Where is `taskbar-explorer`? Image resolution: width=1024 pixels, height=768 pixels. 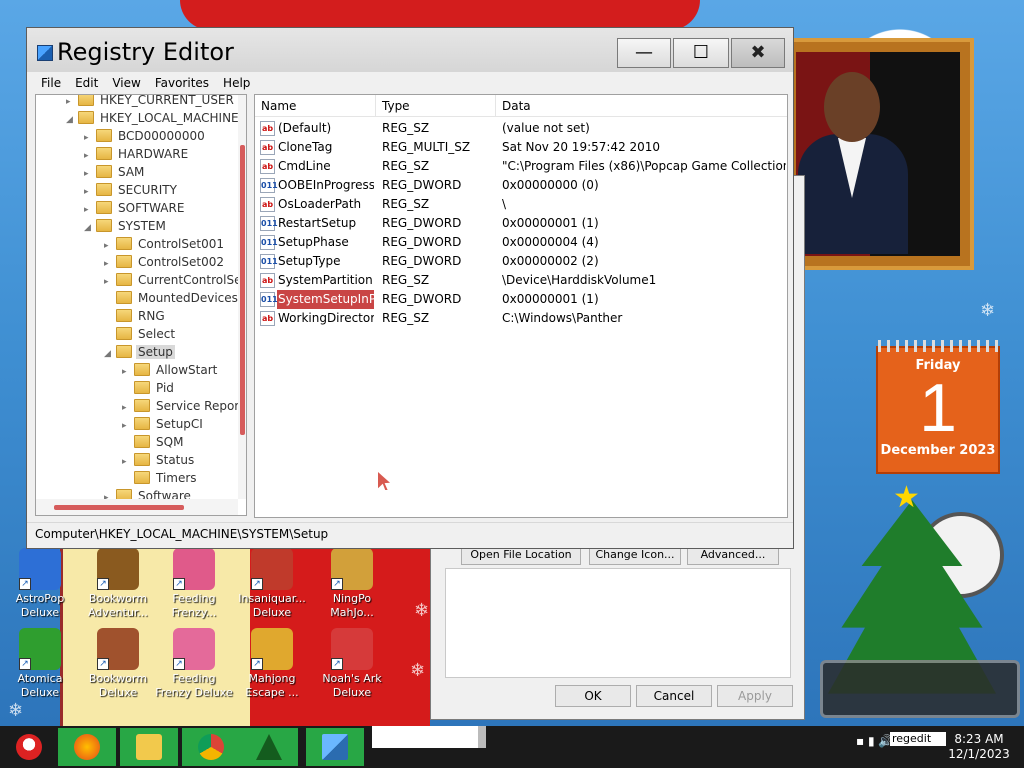 taskbar-explorer is located at coordinates (149, 747).